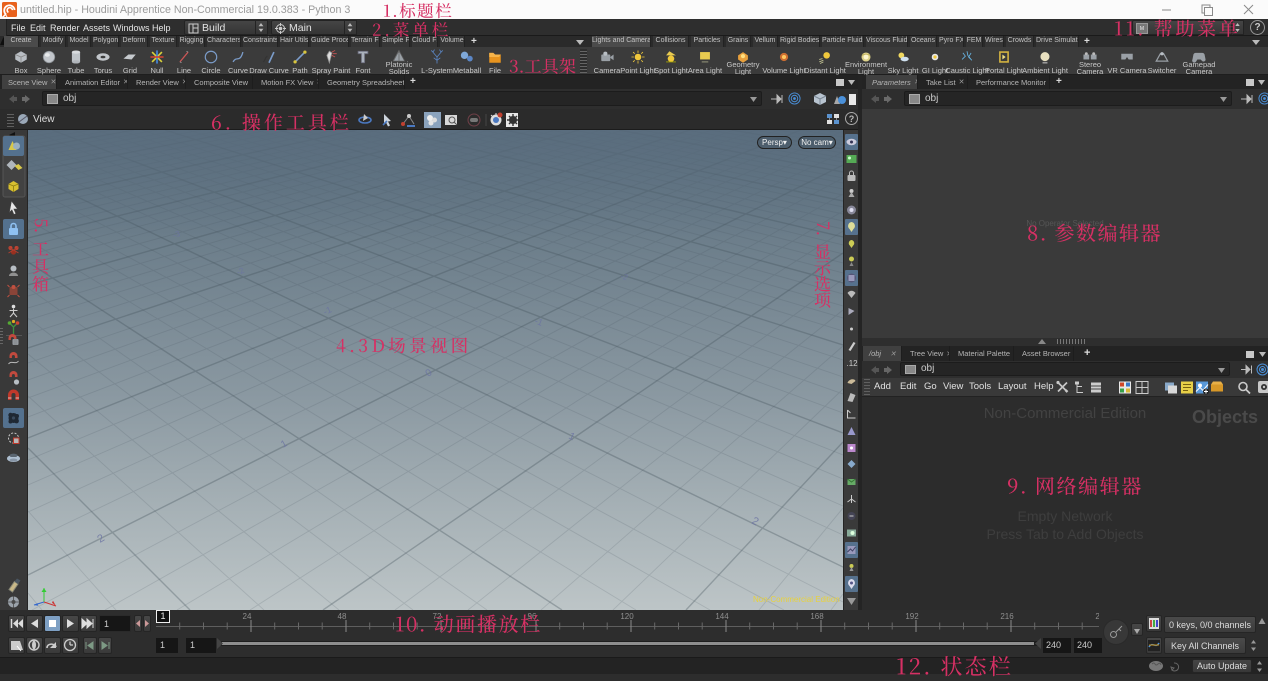 The width and height of the screenshot is (1268, 681). I want to click on svg-text: 120, so click(627, 616).